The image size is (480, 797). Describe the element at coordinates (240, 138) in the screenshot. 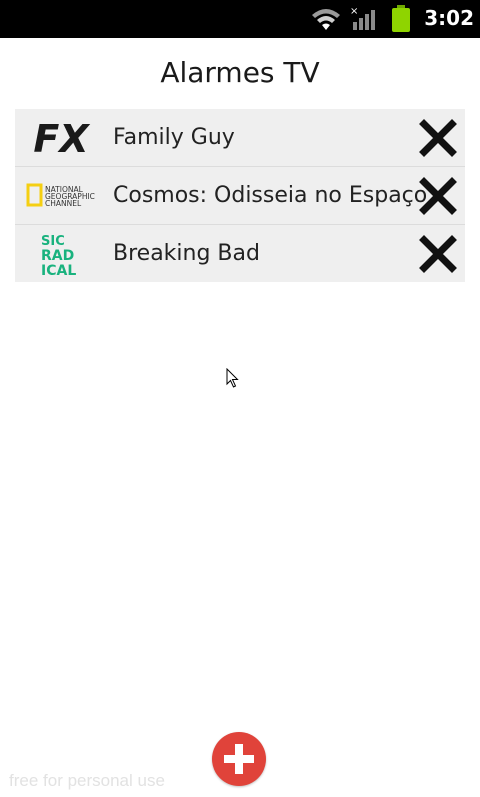

I see `list-item: FX Family Guy` at that location.